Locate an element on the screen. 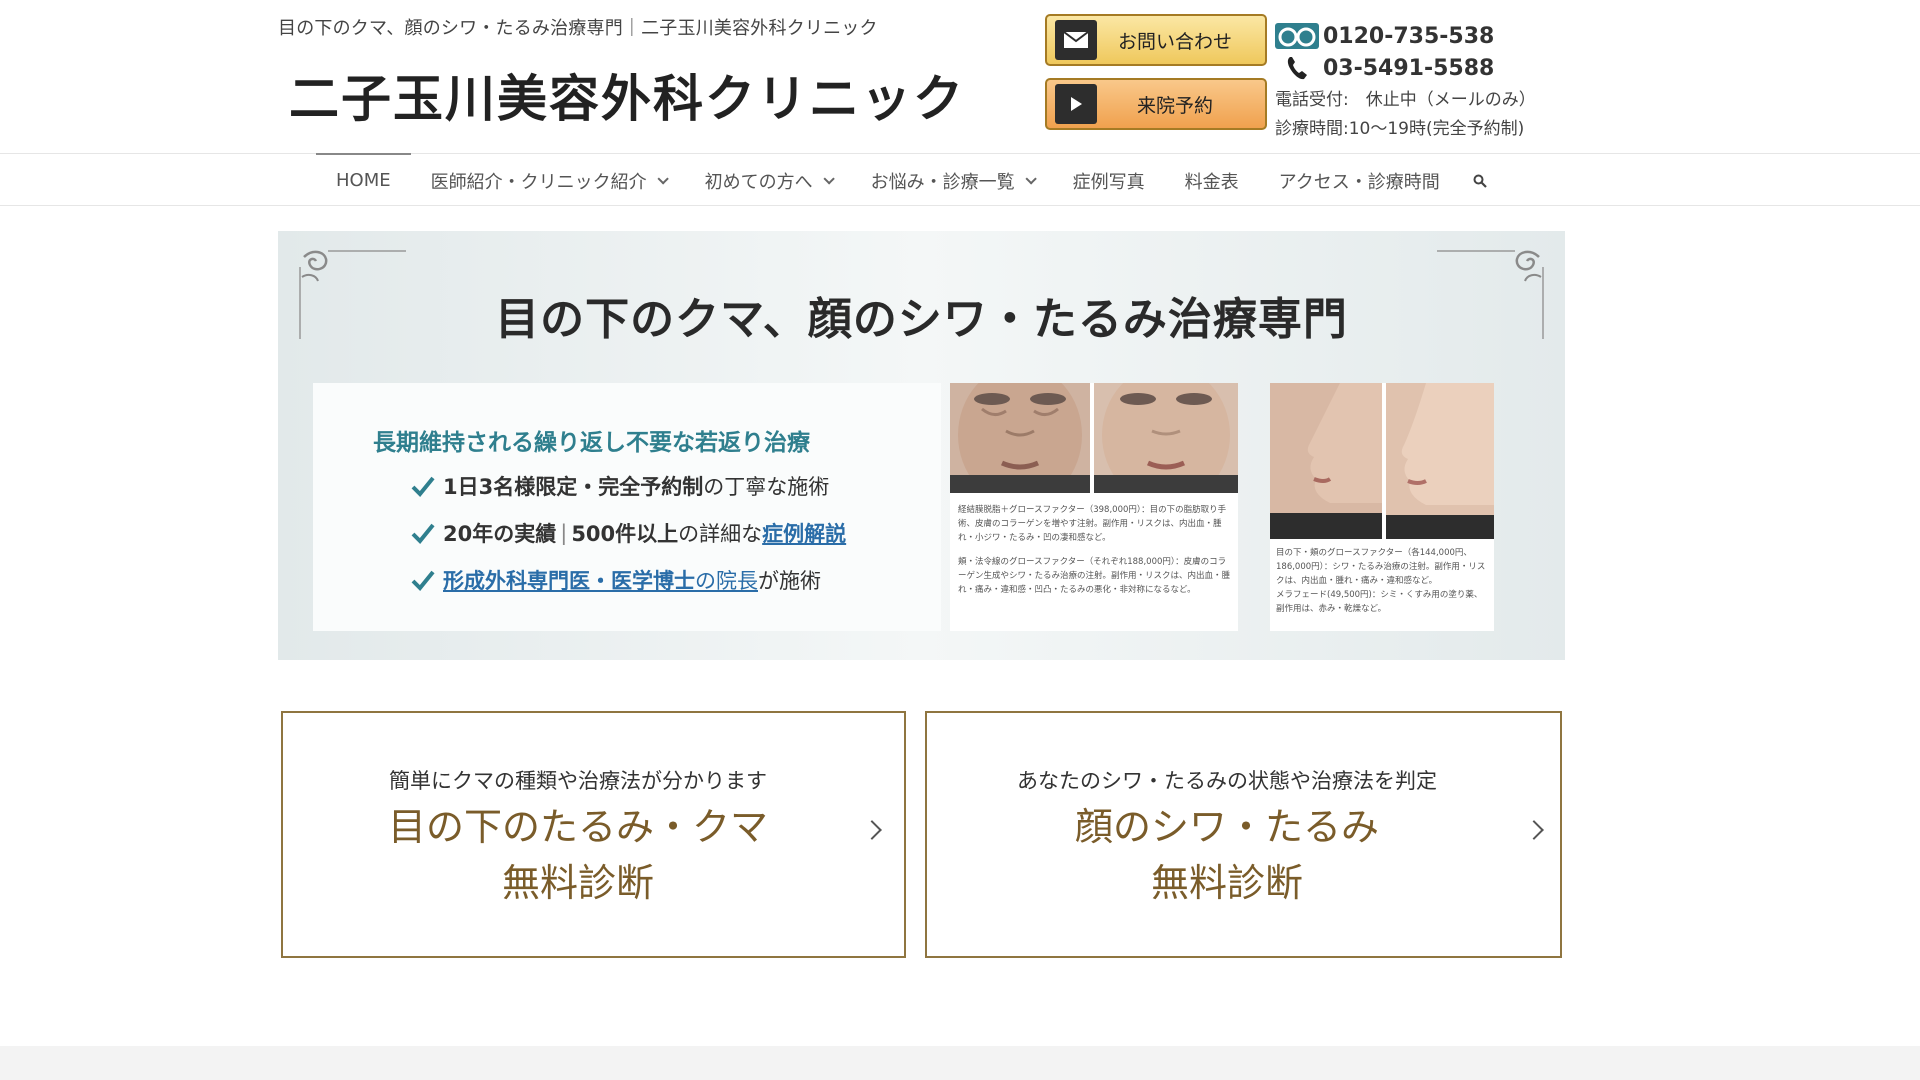  search-icon is located at coordinates (1480, 181).